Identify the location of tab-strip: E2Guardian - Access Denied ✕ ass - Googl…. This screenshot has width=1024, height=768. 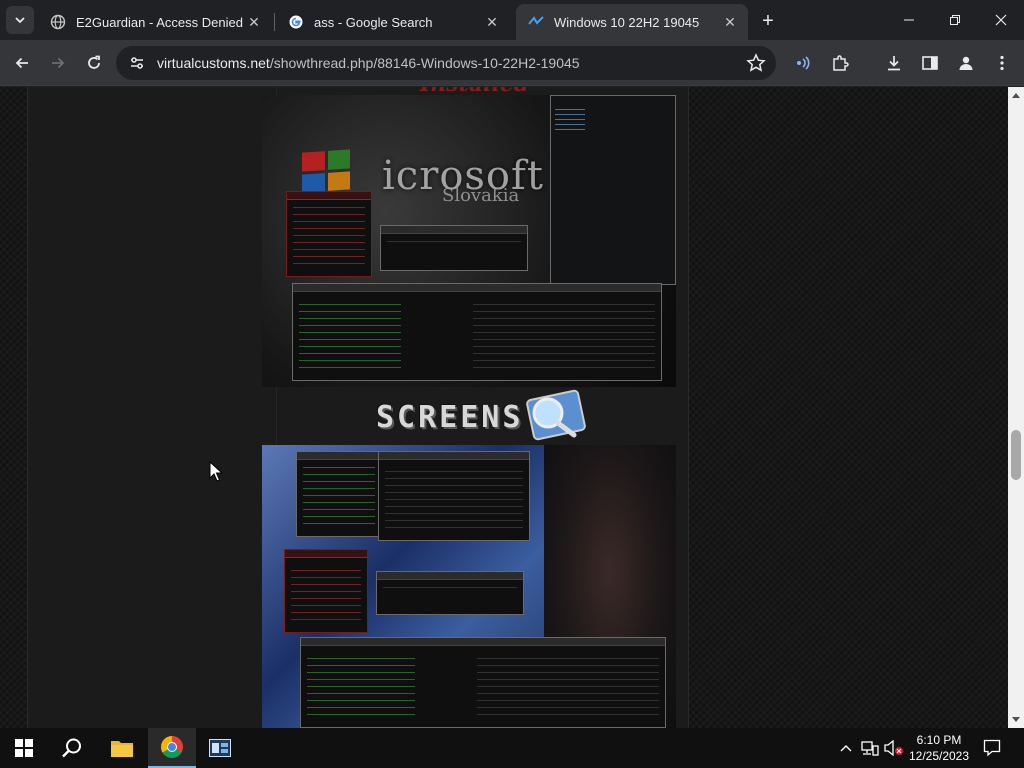
(512, 20).